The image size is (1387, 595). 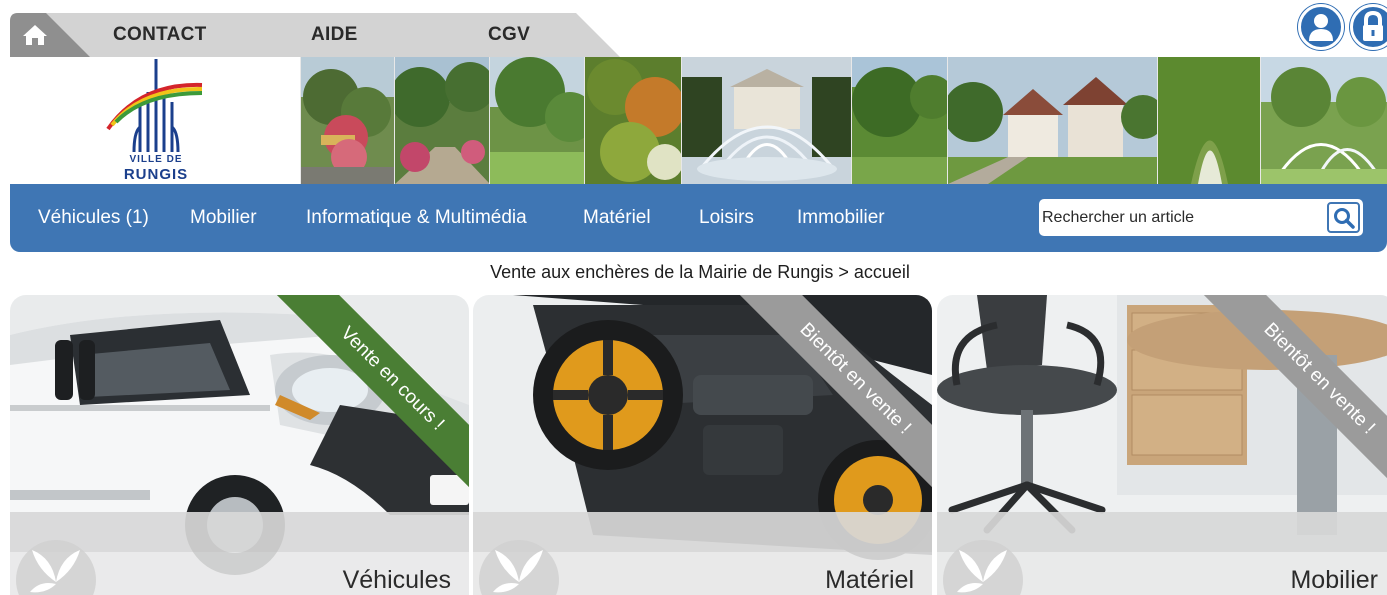 I want to click on help-link: AIDE, so click(x=334, y=35).